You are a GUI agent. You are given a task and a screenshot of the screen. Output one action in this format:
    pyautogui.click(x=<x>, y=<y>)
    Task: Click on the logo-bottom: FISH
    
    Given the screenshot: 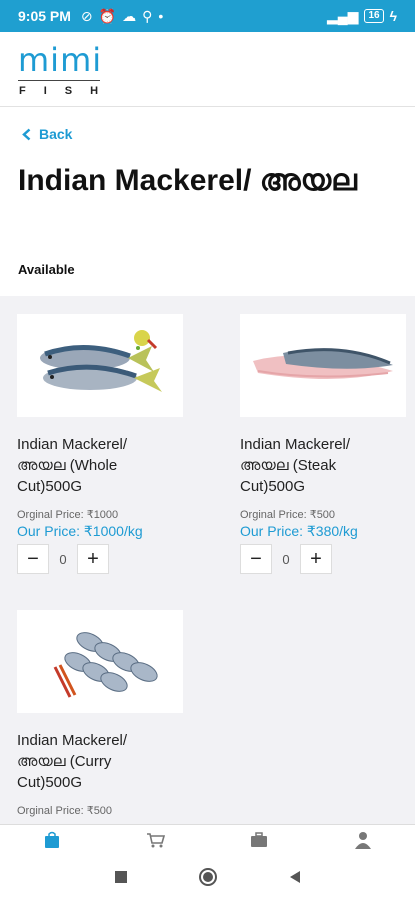 What is the action you would take?
    pyautogui.click(x=68, y=91)
    